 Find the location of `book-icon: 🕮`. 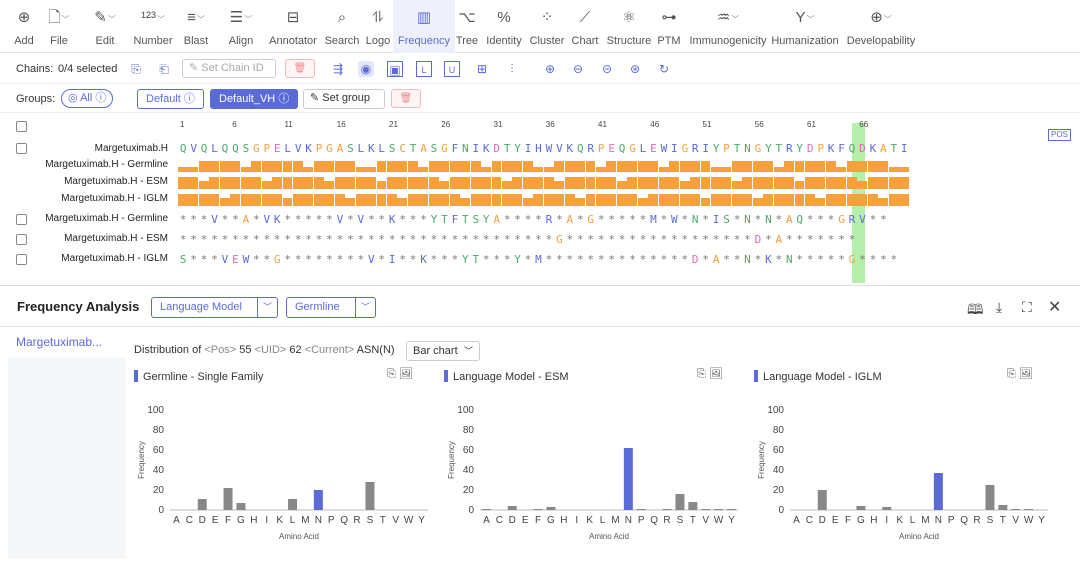

book-icon: 🕮 is located at coordinates (975, 311).